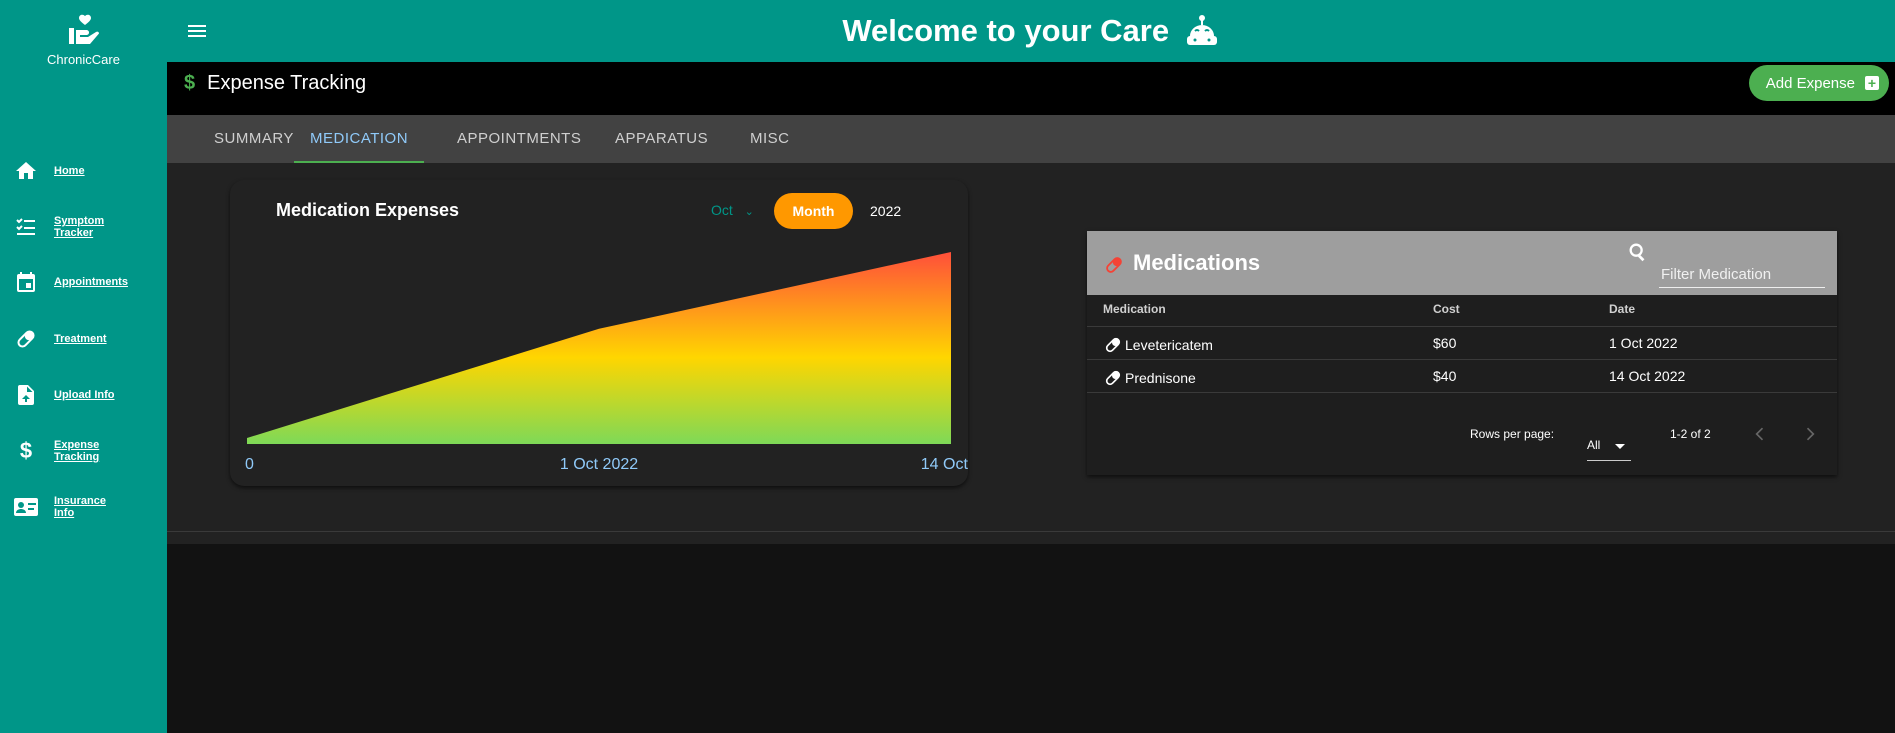 This screenshot has height=733, width=1895. Describe the element at coordinates (1197, 262) in the screenshot. I see `medications-title: Medications` at that location.